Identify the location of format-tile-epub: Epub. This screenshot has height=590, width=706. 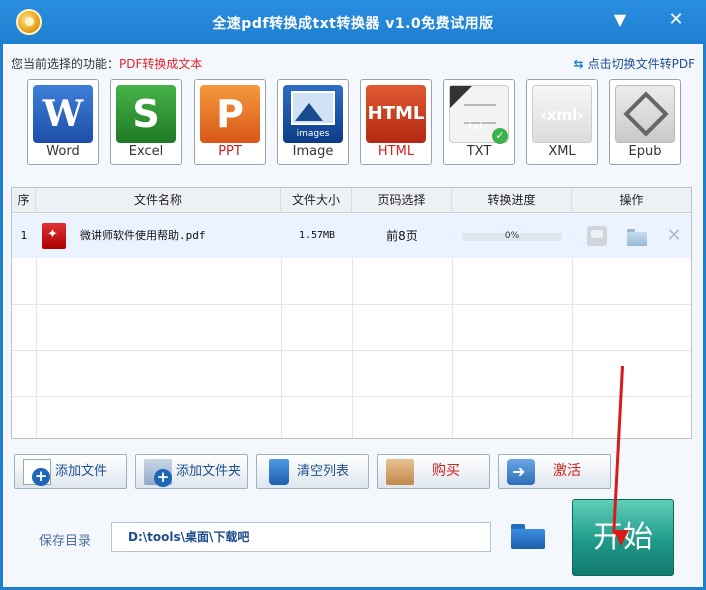
(645, 122).